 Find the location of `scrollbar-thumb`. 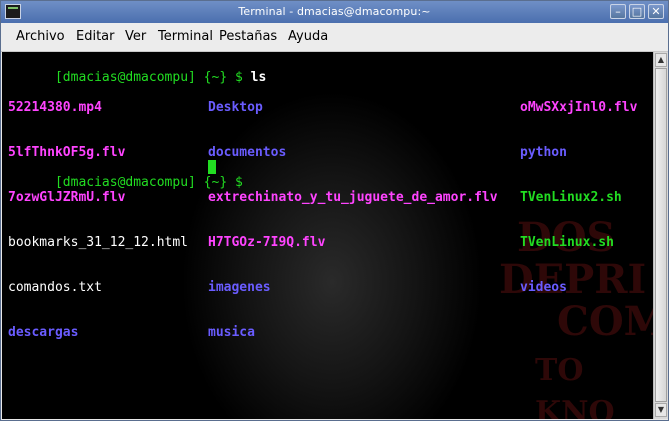

scrollbar-thumb is located at coordinates (661, 235).